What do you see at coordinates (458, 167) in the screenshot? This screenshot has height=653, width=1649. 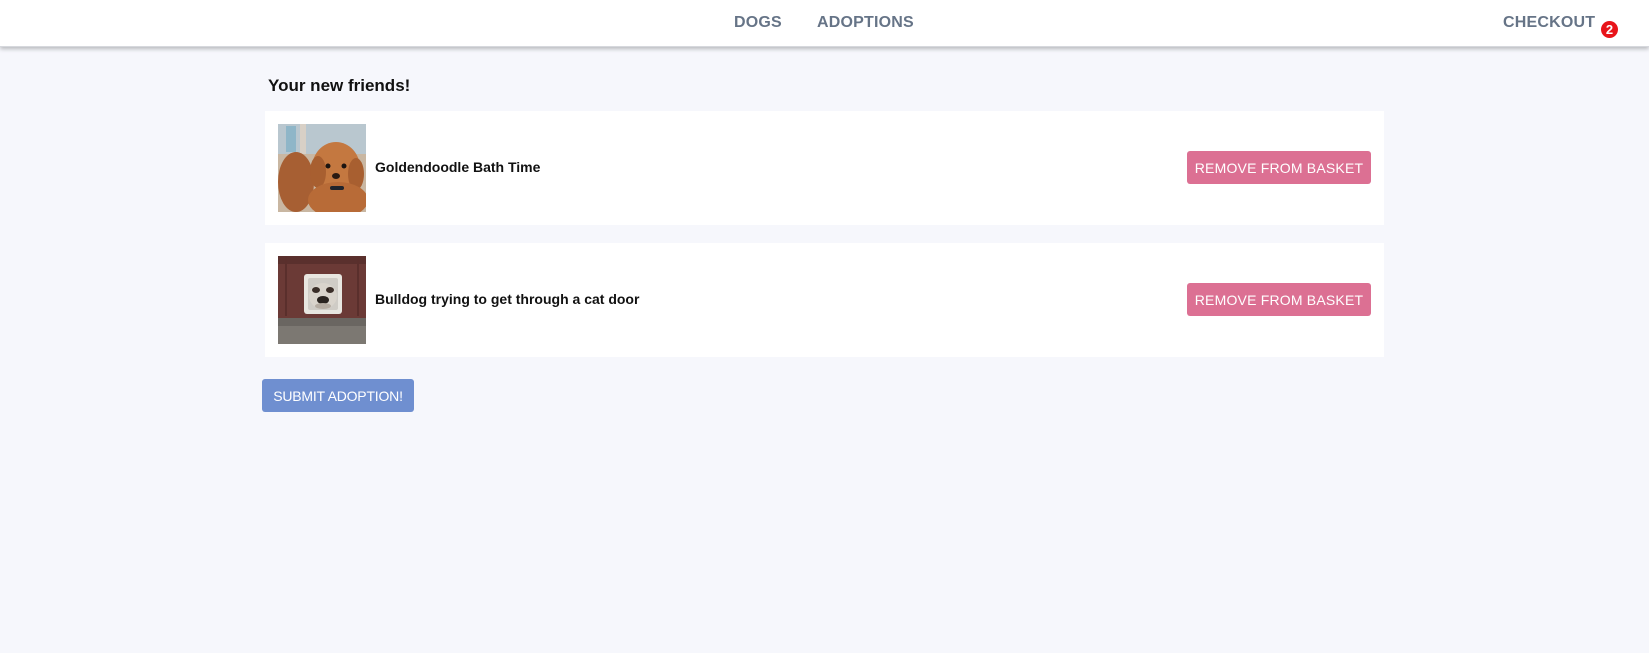 I see `item-title: Goldendoodle Bath Time` at bounding box center [458, 167].